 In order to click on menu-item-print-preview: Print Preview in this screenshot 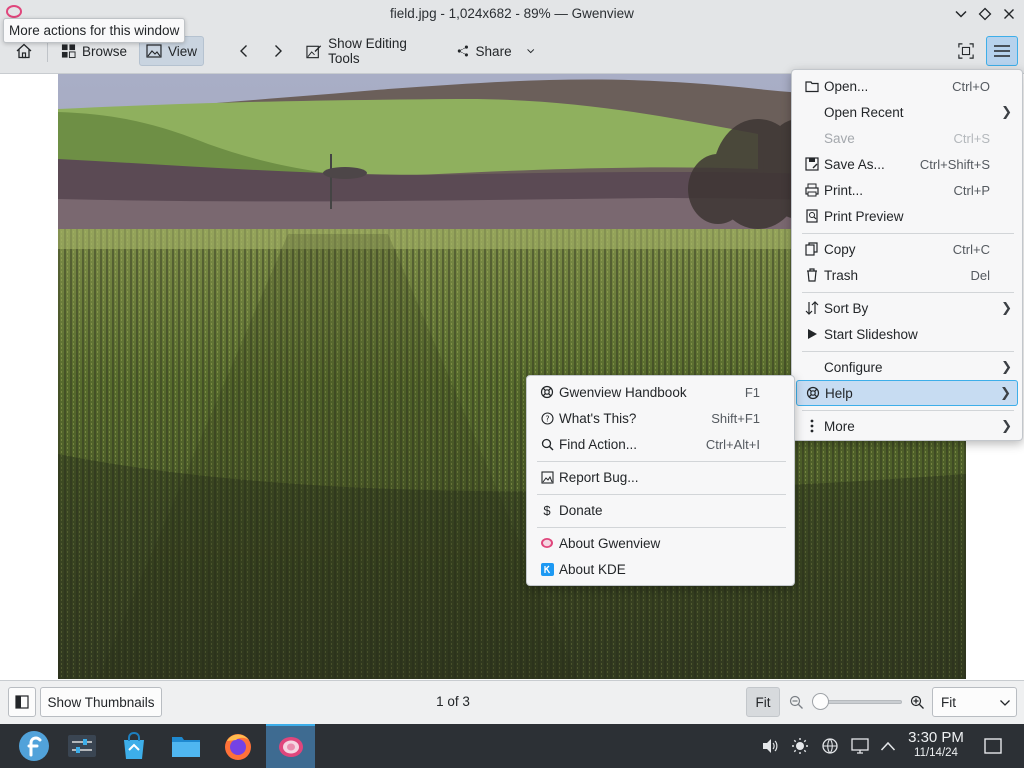, I will do `click(907, 216)`.